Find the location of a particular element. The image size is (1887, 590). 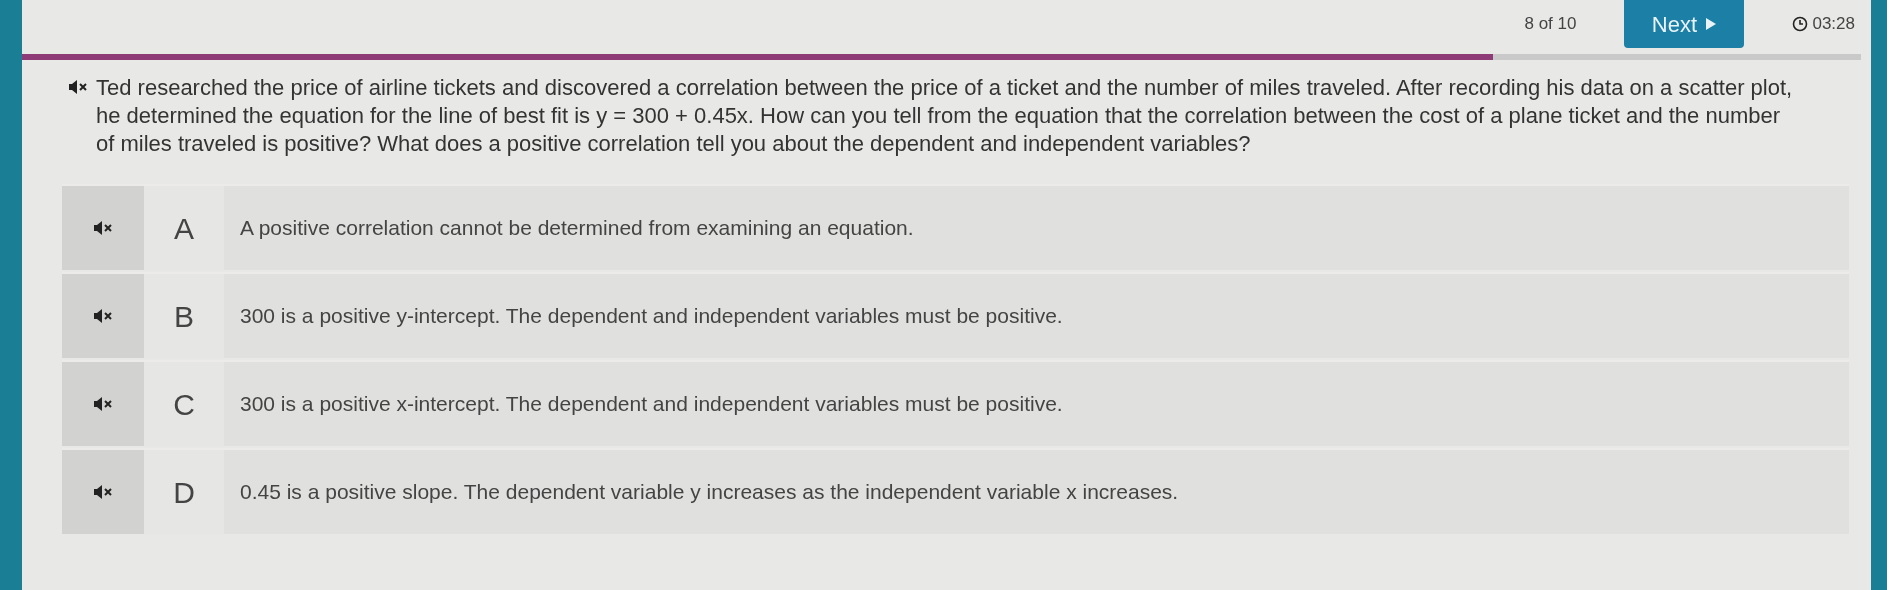

question-text: Ted researched the price of airline tickets and discovered a correlation between the price of a ticket and the number of miles traveled. After recording his data on a scatter plot, he determined the equation for the line of best fit is y = 300 + 0.45x. How can you tell from the equation that the correlation between the cost of a plane ticket and the number of miles traveled is positive? What does a positive correlation tell you about the dependent and independent variables? is located at coordinates (945, 116).